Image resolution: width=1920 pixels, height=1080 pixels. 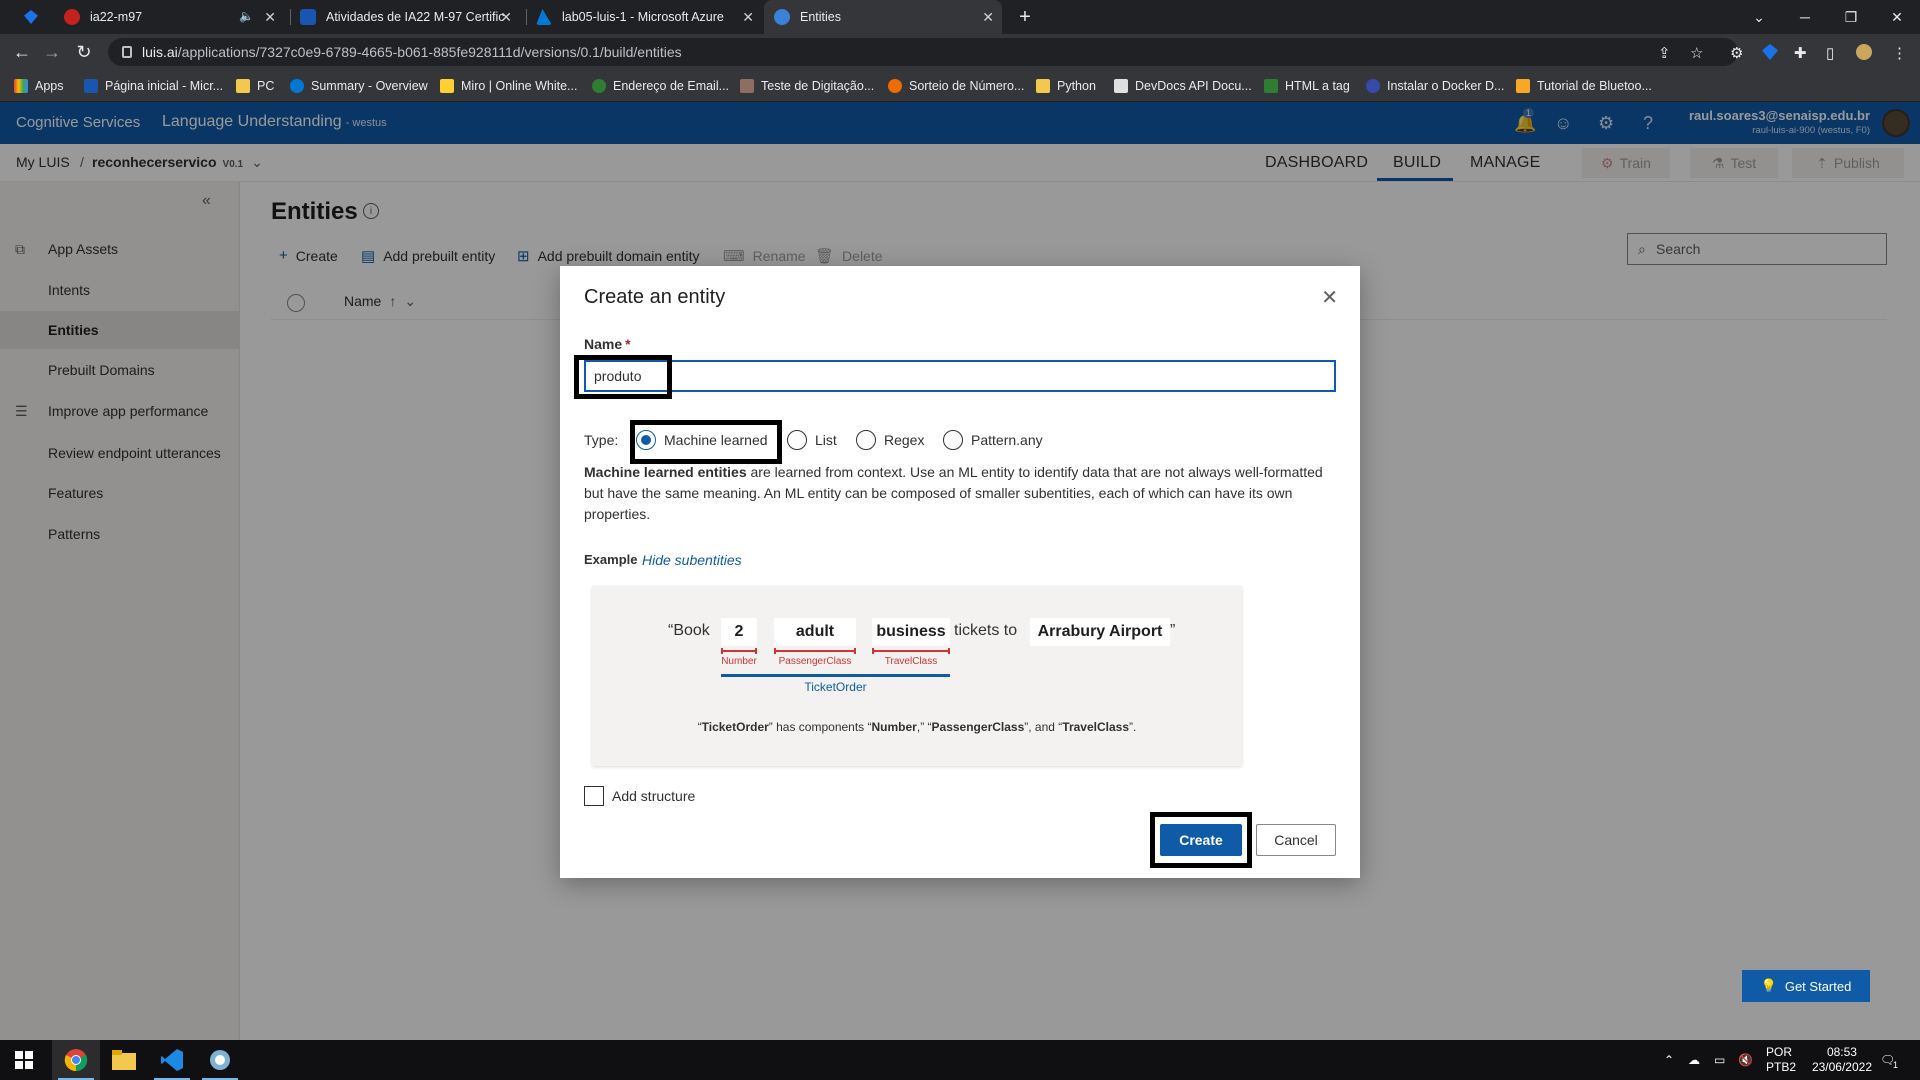 What do you see at coordinates (835, 675) in the screenshot?
I see `entity-underline` at bounding box center [835, 675].